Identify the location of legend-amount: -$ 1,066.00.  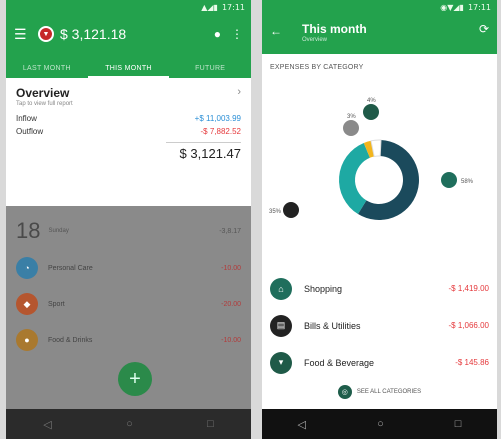
(468, 325).